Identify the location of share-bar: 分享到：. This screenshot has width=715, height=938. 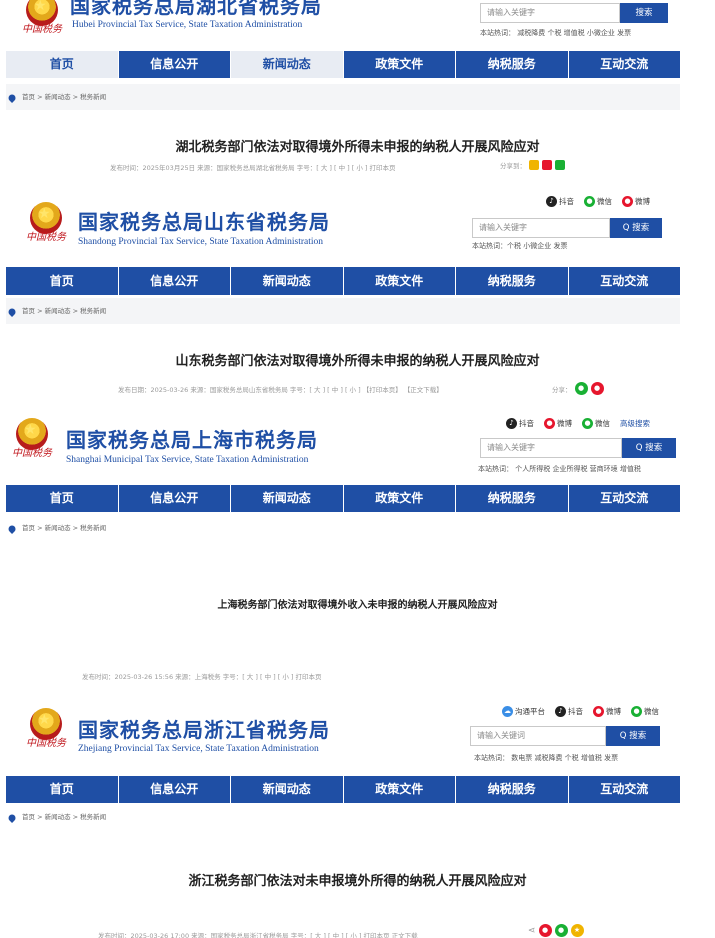
(532, 165).